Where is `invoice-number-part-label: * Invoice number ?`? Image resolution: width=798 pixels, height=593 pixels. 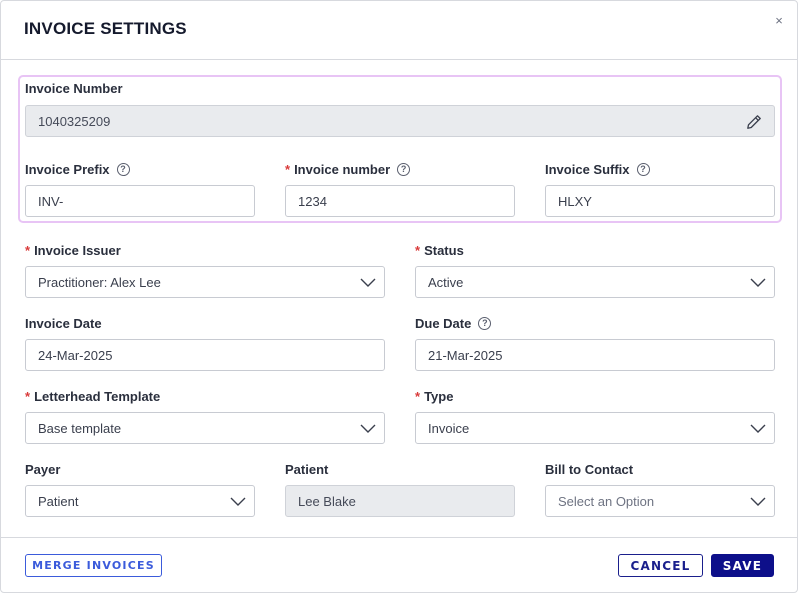
invoice-number-part-label: * Invoice number ? is located at coordinates (348, 169).